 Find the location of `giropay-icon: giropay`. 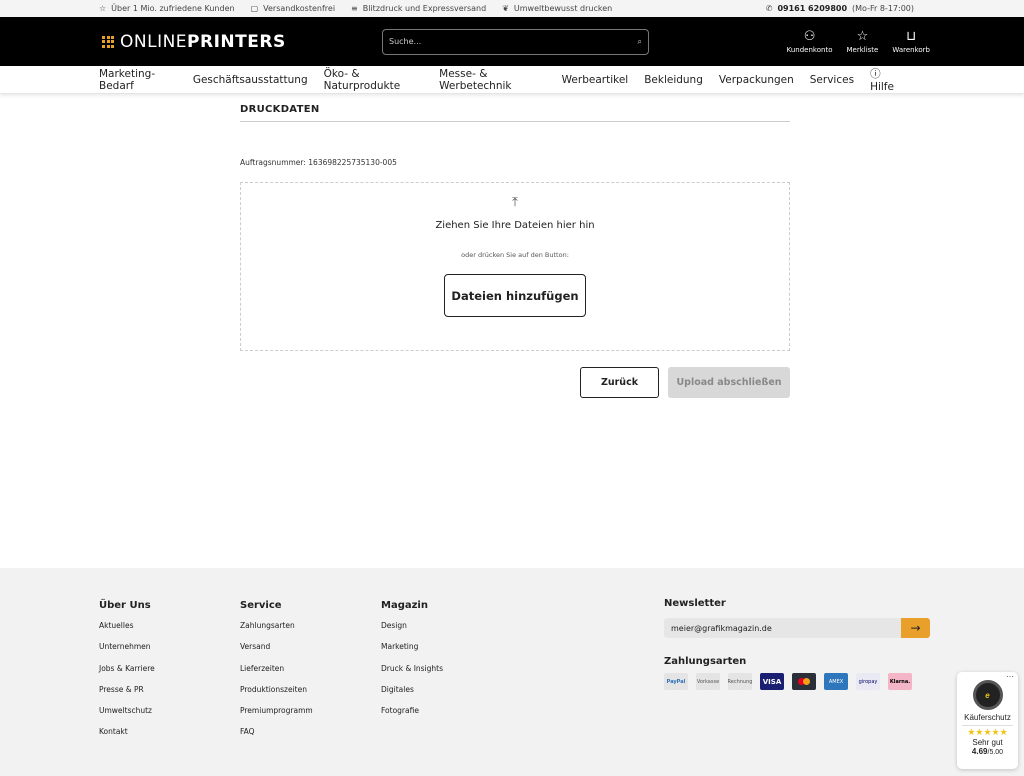

giropay-icon: giropay is located at coordinates (868, 681).